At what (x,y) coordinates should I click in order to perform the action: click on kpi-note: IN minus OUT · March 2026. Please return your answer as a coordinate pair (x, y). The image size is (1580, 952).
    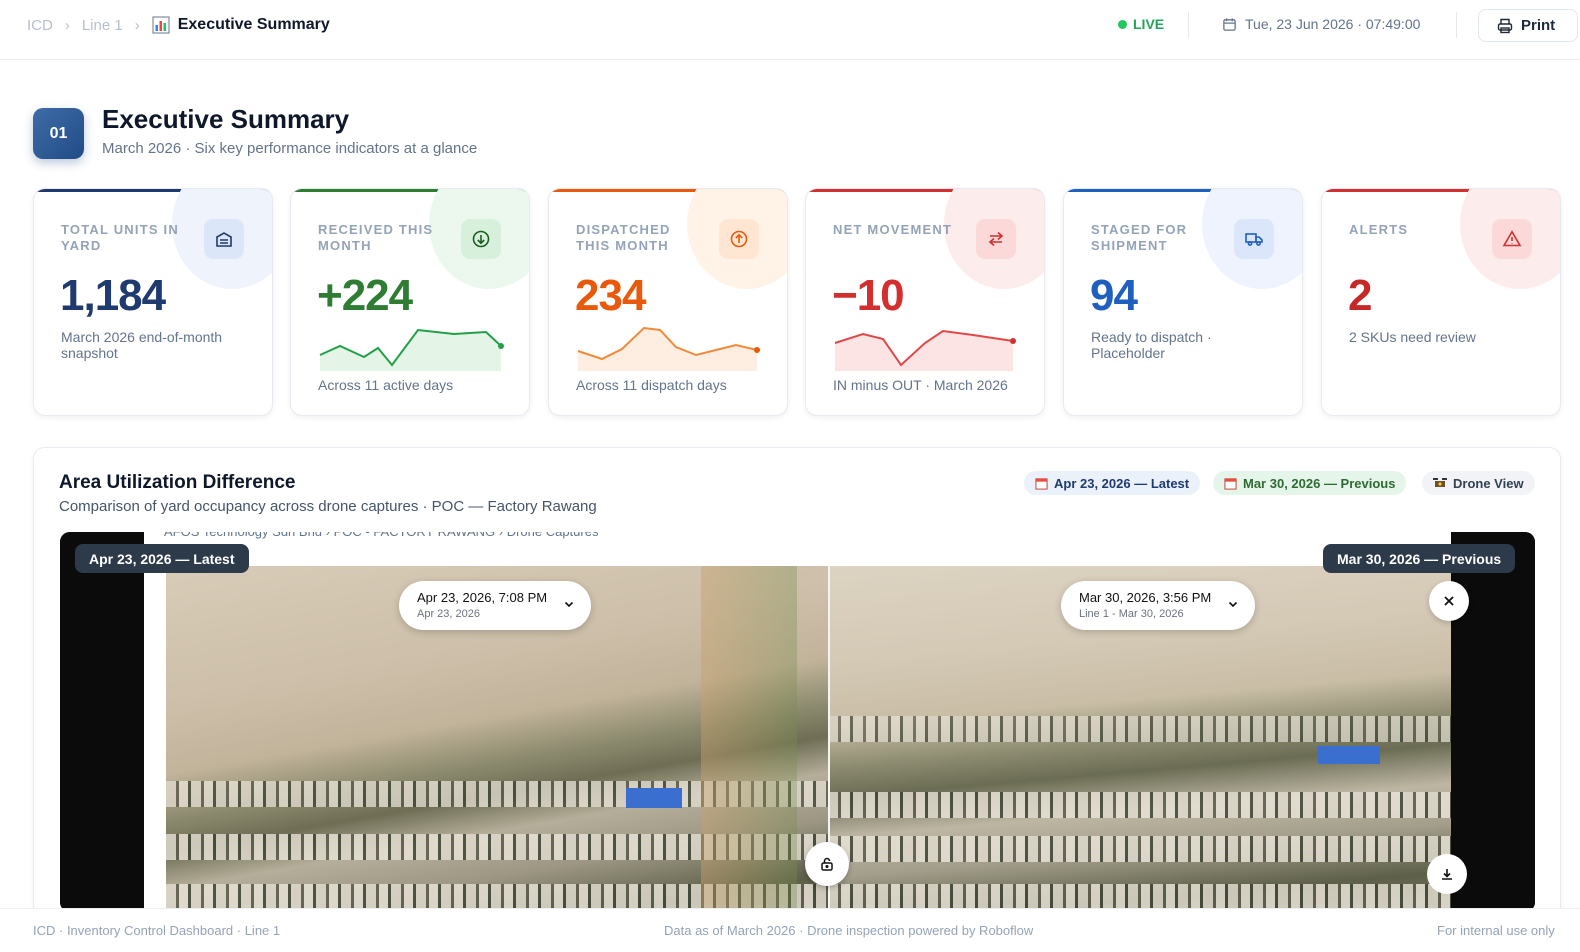
    Looking at the image, I should click on (920, 385).